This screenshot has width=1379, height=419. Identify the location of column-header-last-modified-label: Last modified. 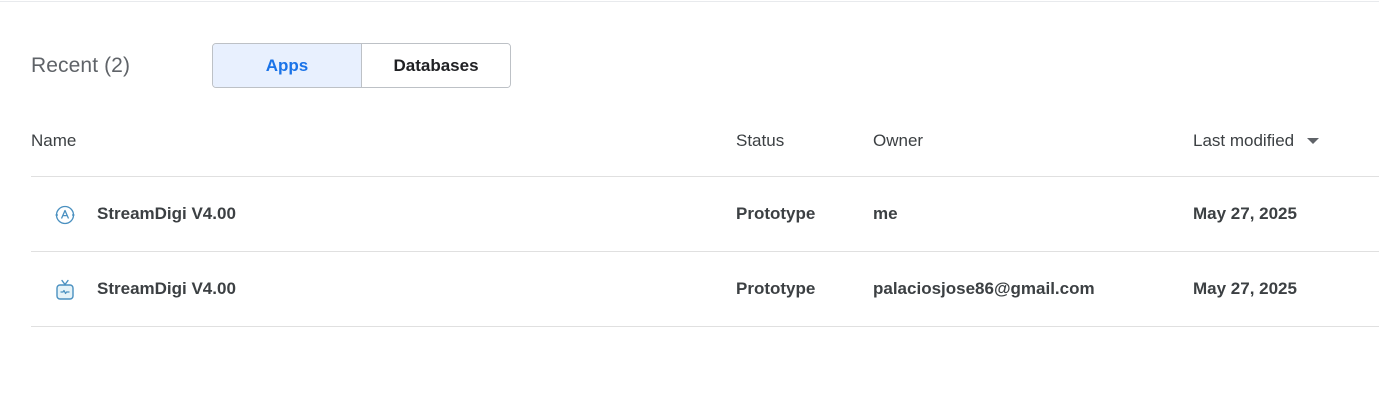
(1243, 141).